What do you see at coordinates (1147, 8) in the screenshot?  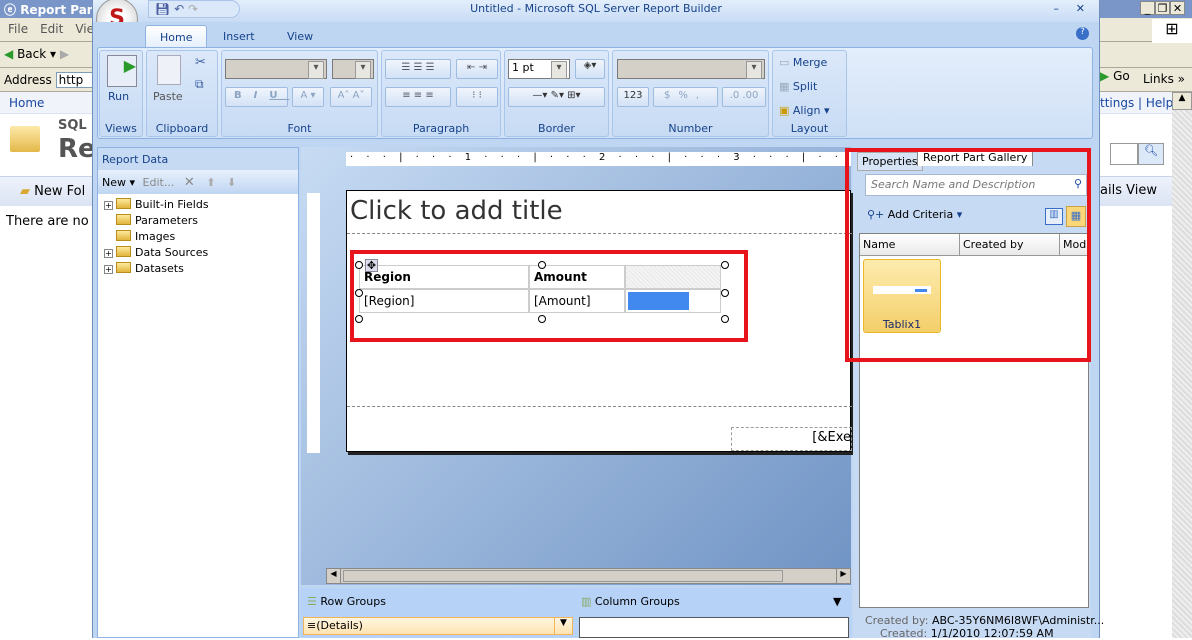 I see `minimize-button: _` at bounding box center [1147, 8].